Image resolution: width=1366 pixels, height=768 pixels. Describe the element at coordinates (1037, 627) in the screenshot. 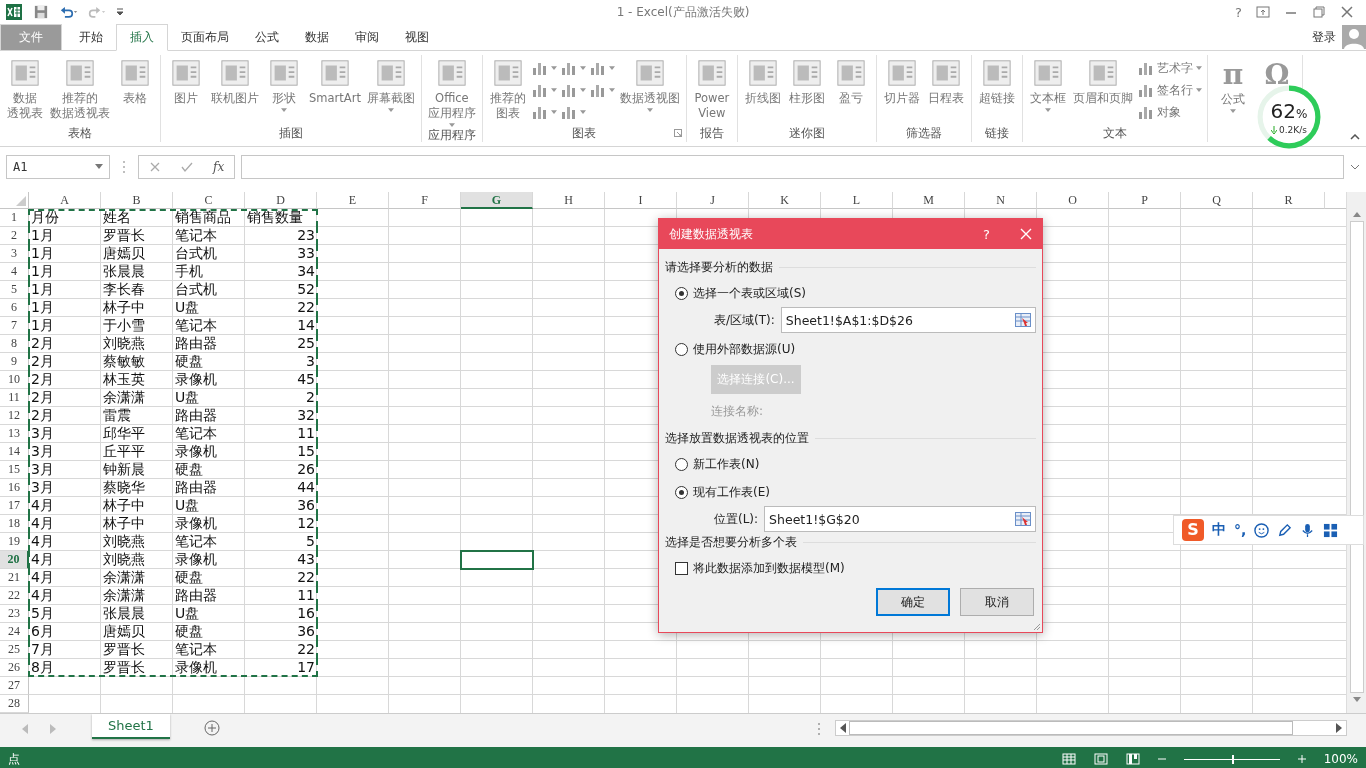

I see `resize-grip-icon` at that location.